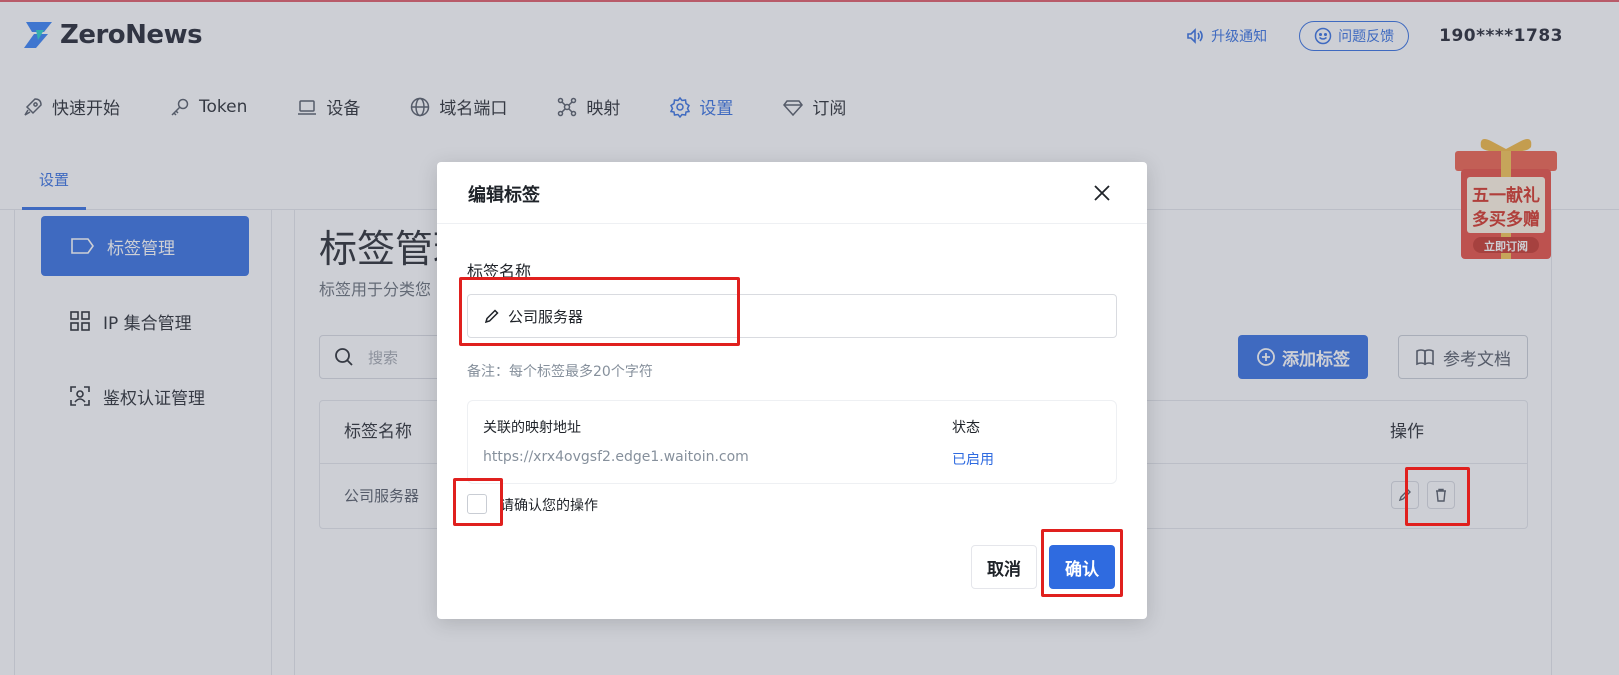  I want to click on confirm-checkbox-label: 请确认您的操作, so click(549, 505).